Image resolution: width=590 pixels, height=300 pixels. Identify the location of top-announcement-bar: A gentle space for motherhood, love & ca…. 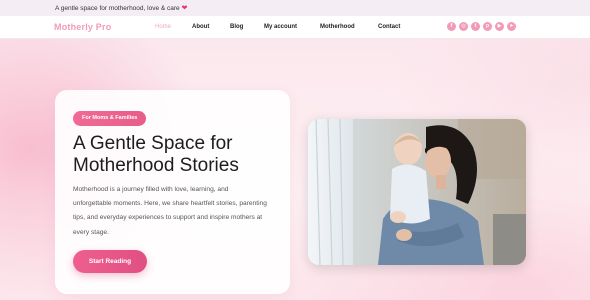
(295, 8).